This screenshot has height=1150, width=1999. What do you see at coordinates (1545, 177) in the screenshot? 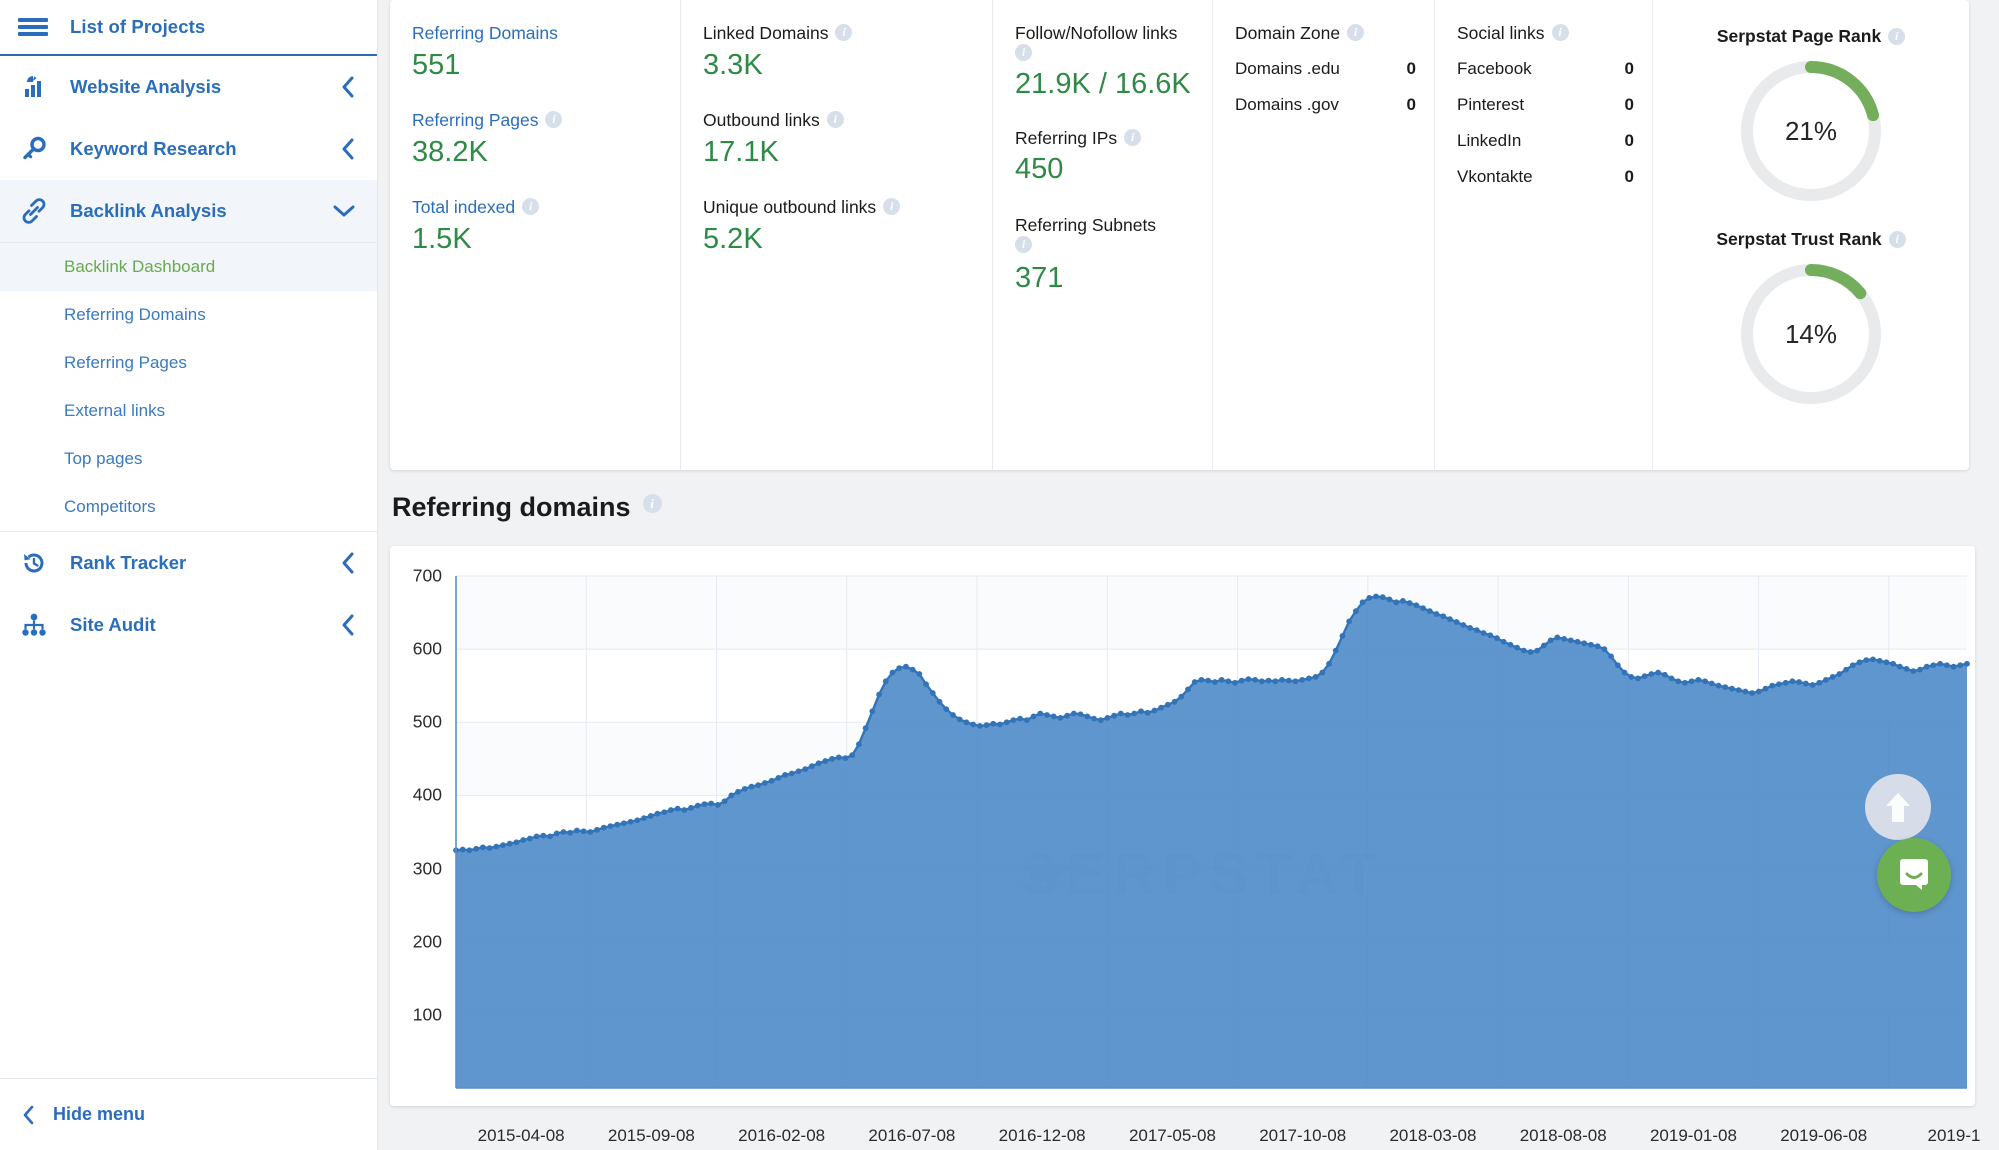
I see `social-link-row: Vkontakte 0` at bounding box center [1545, 177].